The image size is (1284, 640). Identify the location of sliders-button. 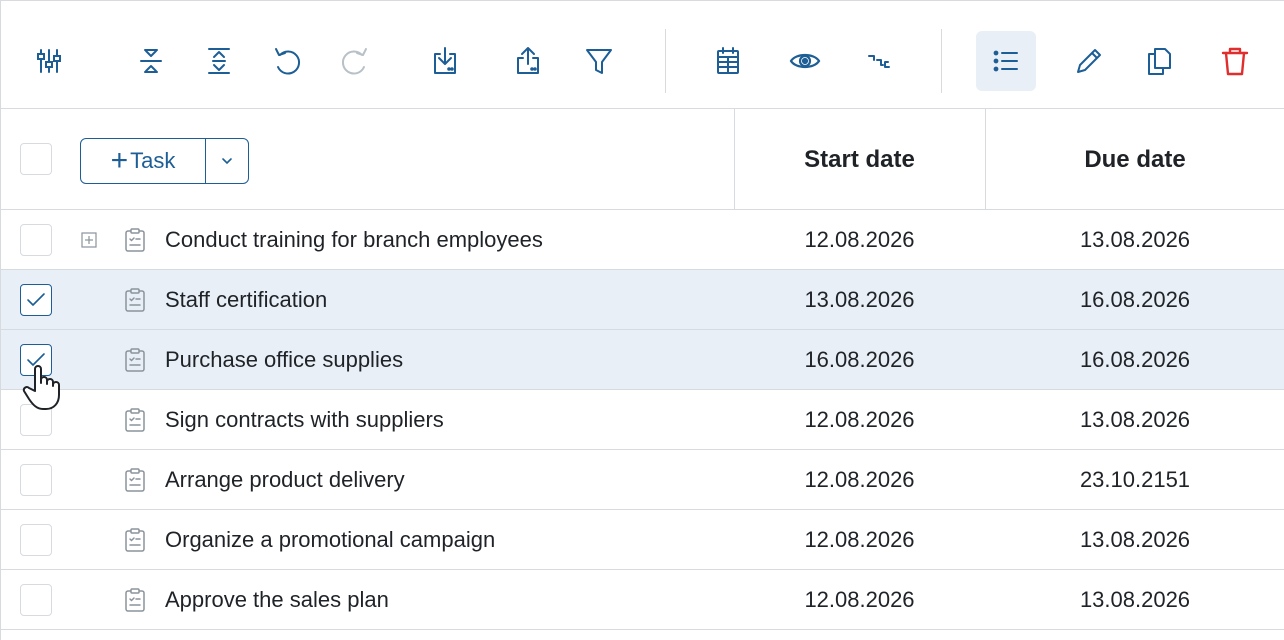
(49, 61).